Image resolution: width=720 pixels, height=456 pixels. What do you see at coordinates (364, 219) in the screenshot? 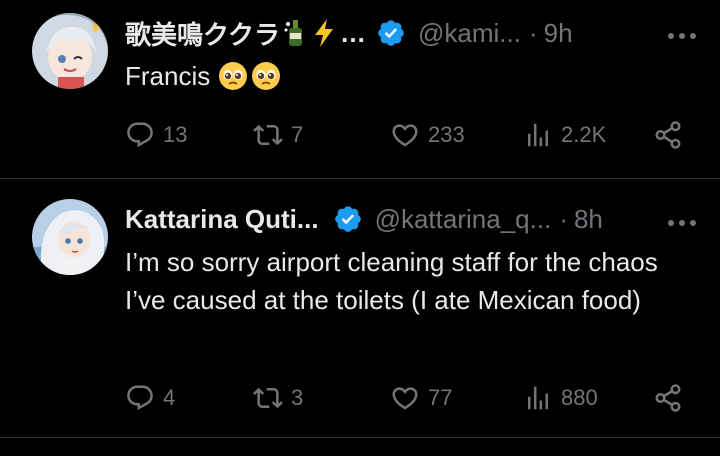
I see `tweet-header: Kattarina Quti... @kattarina_q... · 8h` at bounding box center [364, 219].